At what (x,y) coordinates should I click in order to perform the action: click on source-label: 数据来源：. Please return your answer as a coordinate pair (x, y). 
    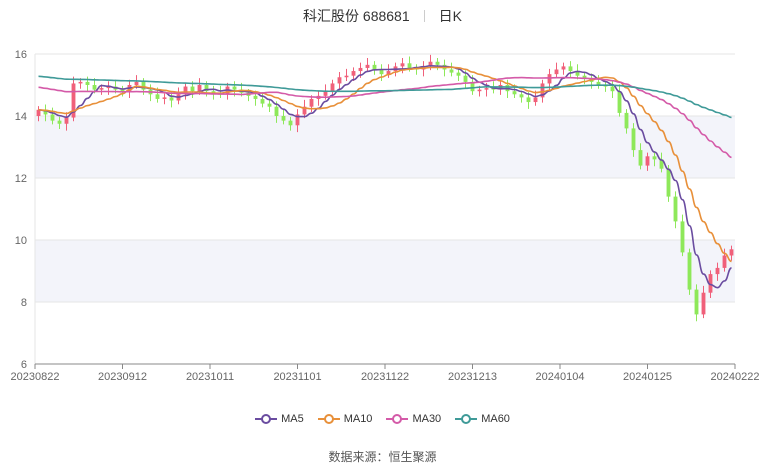
    Looking at the image, I should click on (358, 457).